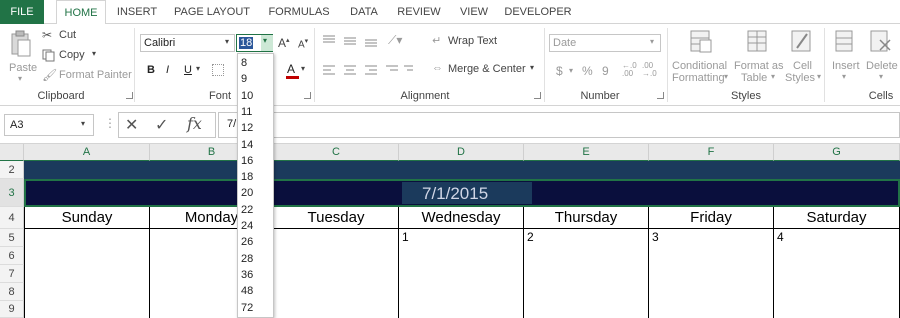 This screenshot has width=900, height=318. I want to click on title-cell-a3: 7/1/2015, so click(462, 193).